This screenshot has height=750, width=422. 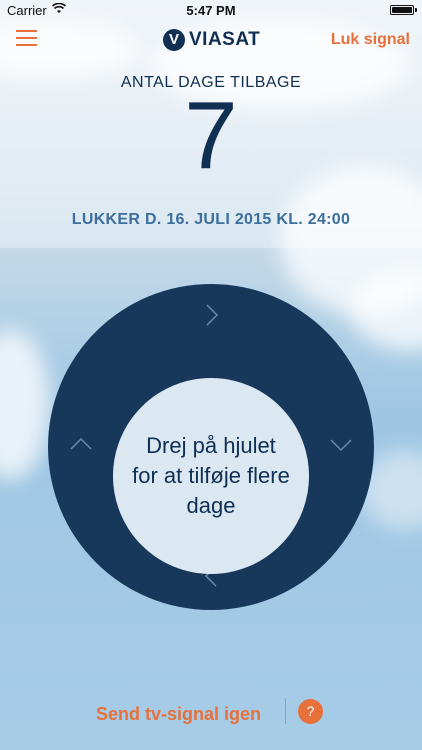 I want to click on close-signal-button: Luk signal, so click(x=370, y=40).